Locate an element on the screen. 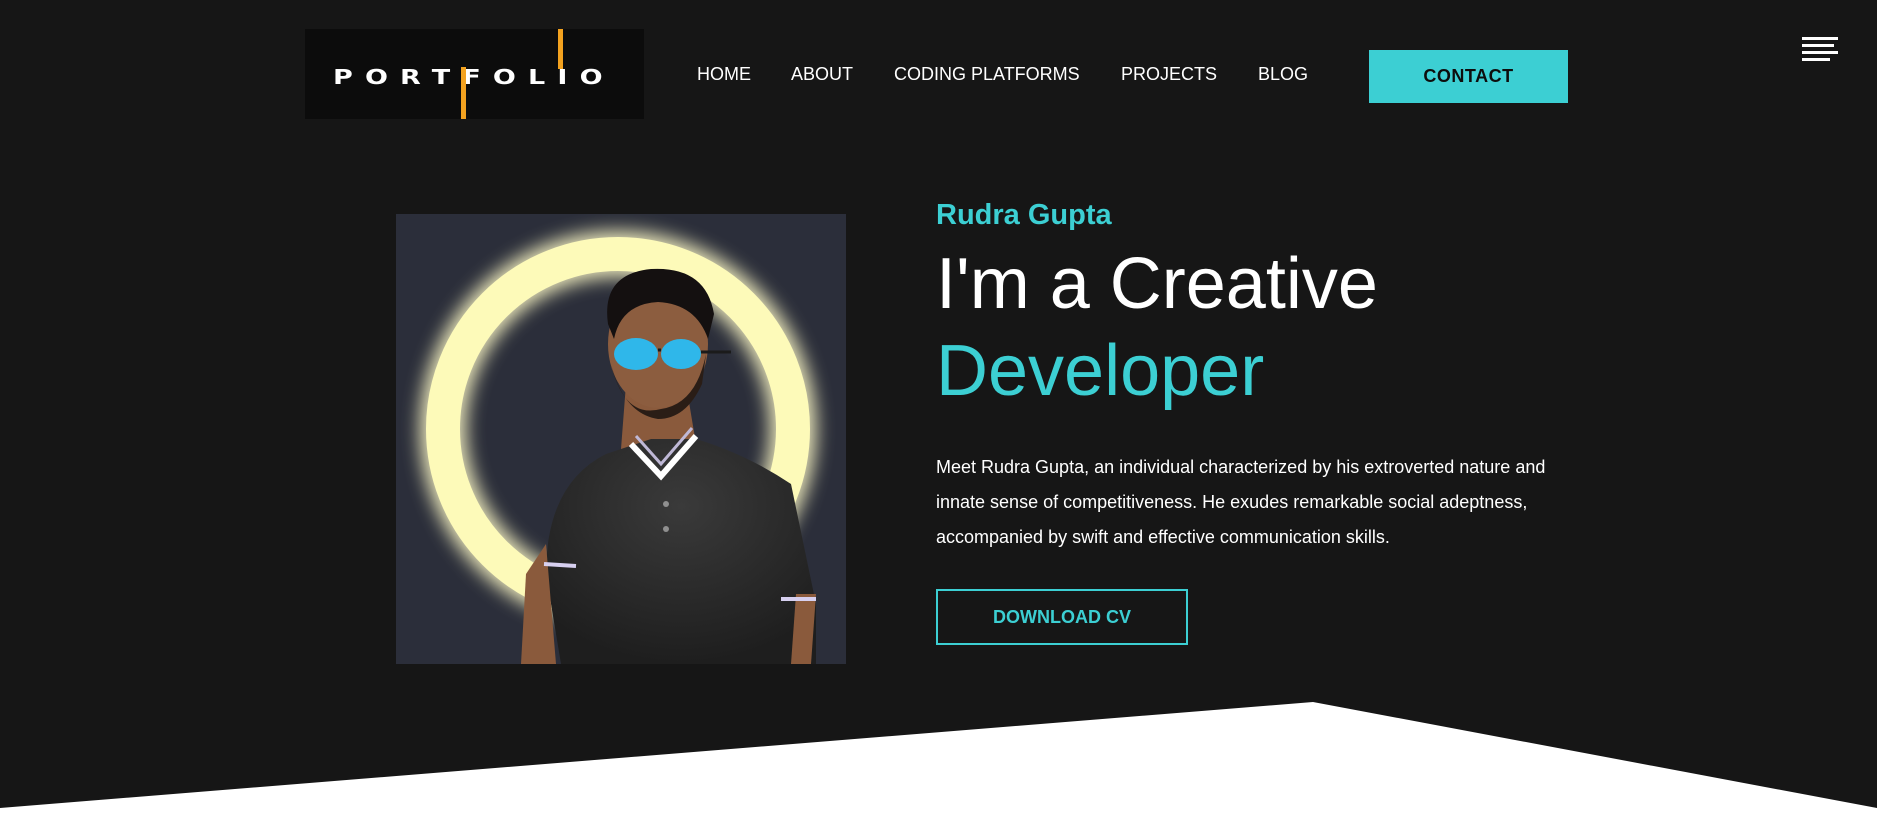 The image size is (1877, 817). download-cv-button: DOWNLOAD CV is located at coordinates (1062, 617).